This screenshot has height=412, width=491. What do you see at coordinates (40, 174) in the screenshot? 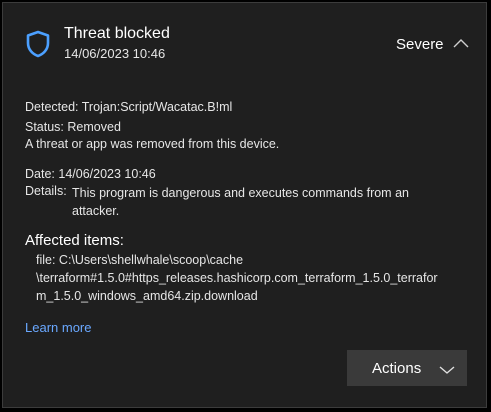
I see `date-label: Date:` at bounding box center [40, 174].